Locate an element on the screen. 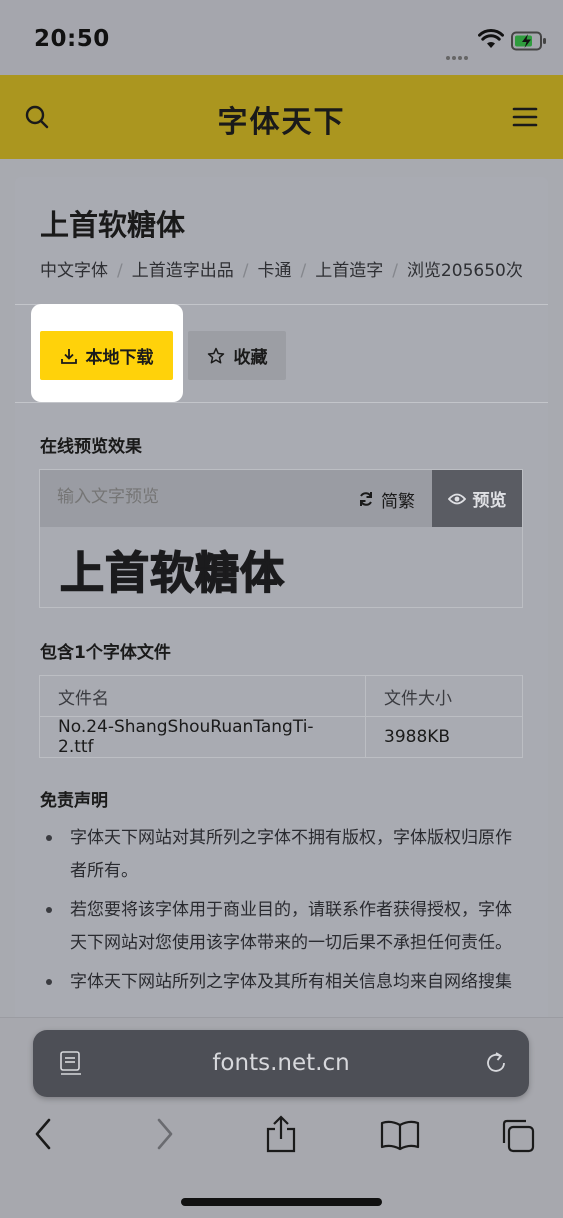  home-indicator is located at coordinates (281, 1202).